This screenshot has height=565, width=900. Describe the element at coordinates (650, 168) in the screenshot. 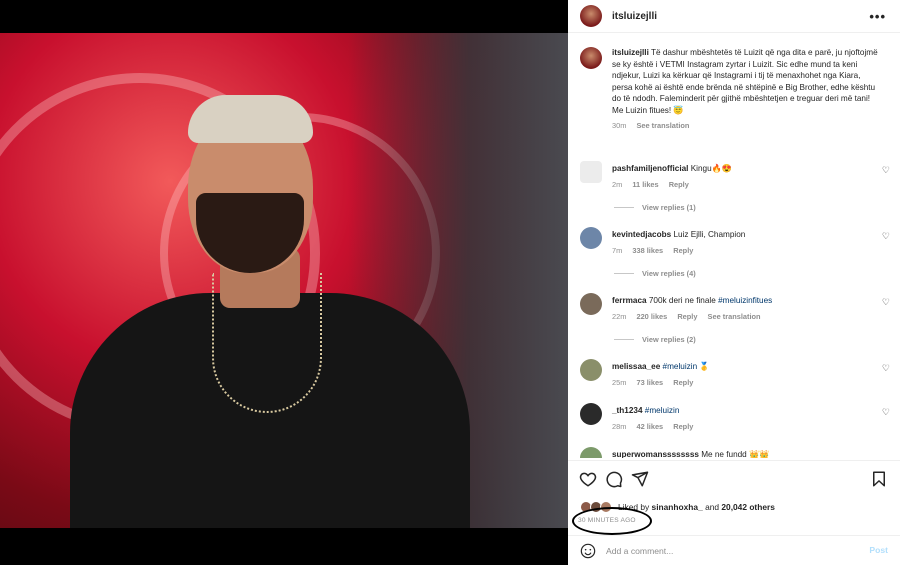

I see `comment-username: pashfamiljenofficial` at that location.